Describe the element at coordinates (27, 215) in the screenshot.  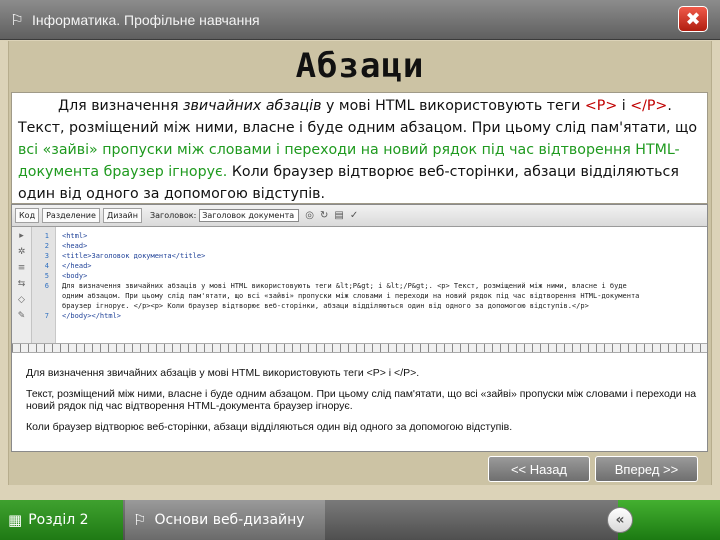
I see `code-view-button: Код` at that location.